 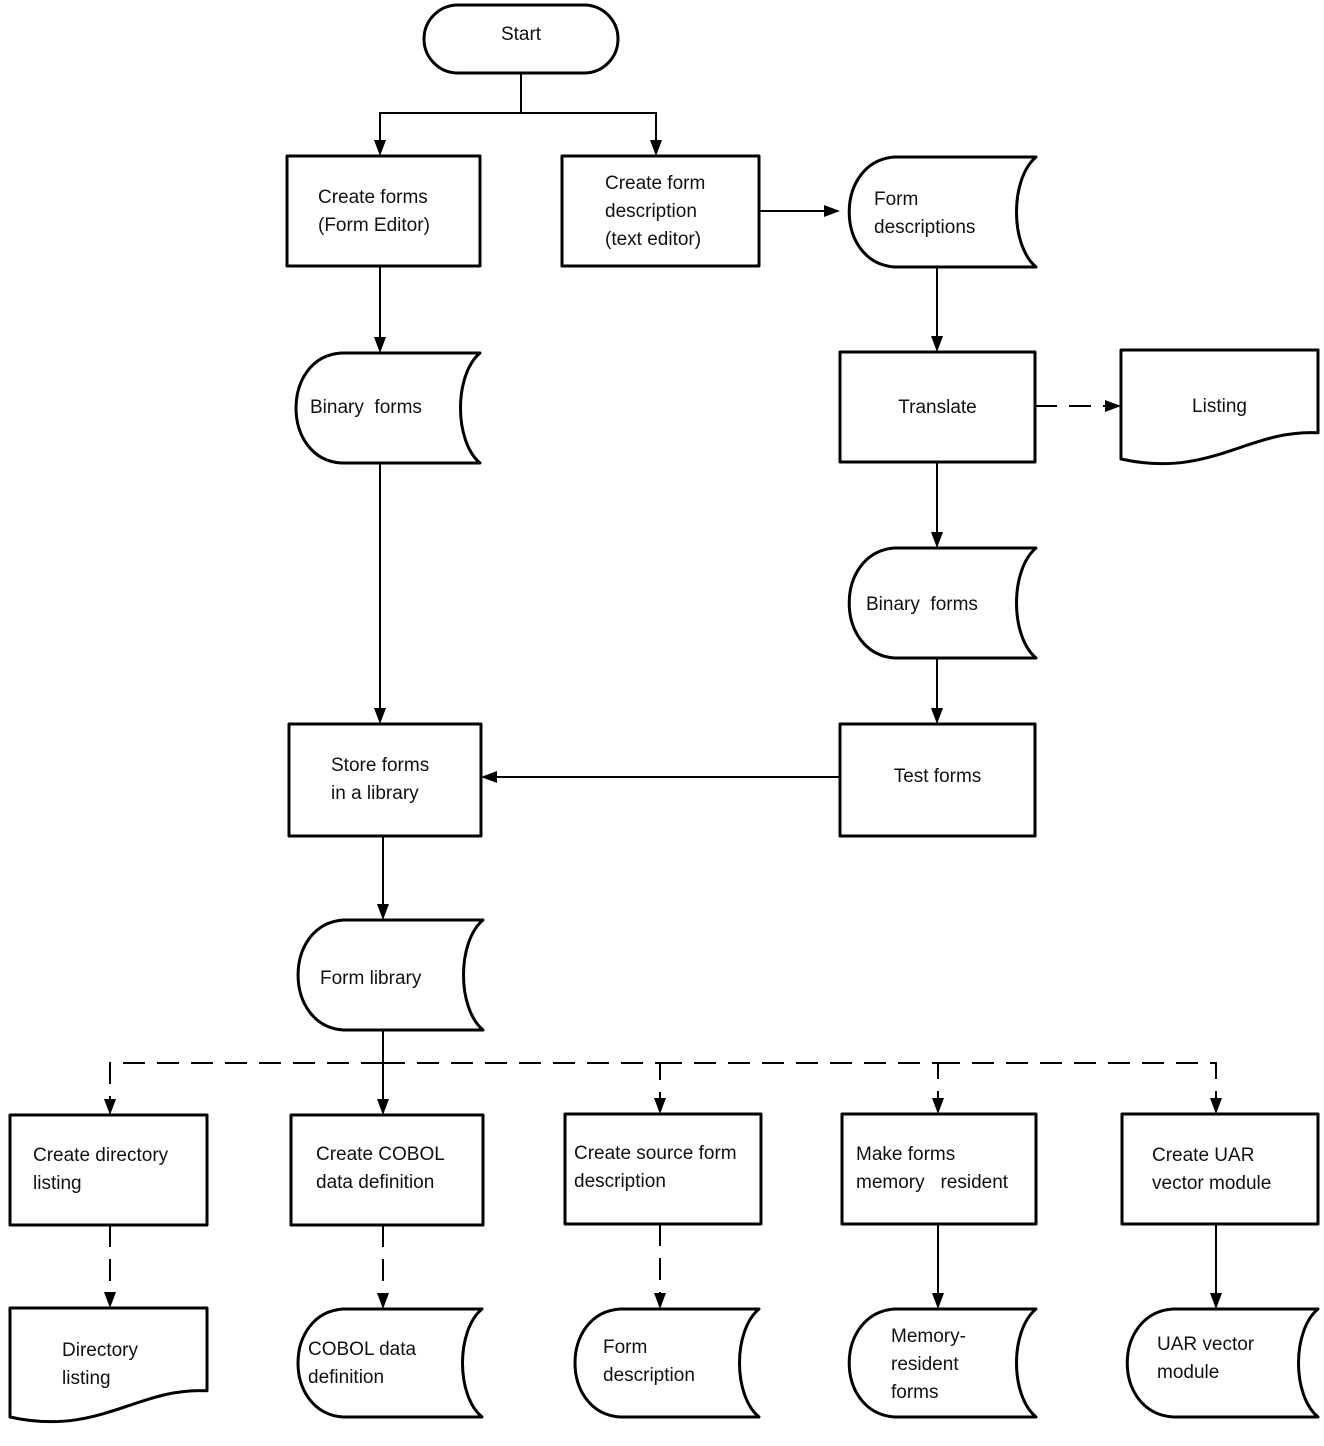 I want to click on edge-create-form-description-to-form-descriptions, so click(x=799, y=211).